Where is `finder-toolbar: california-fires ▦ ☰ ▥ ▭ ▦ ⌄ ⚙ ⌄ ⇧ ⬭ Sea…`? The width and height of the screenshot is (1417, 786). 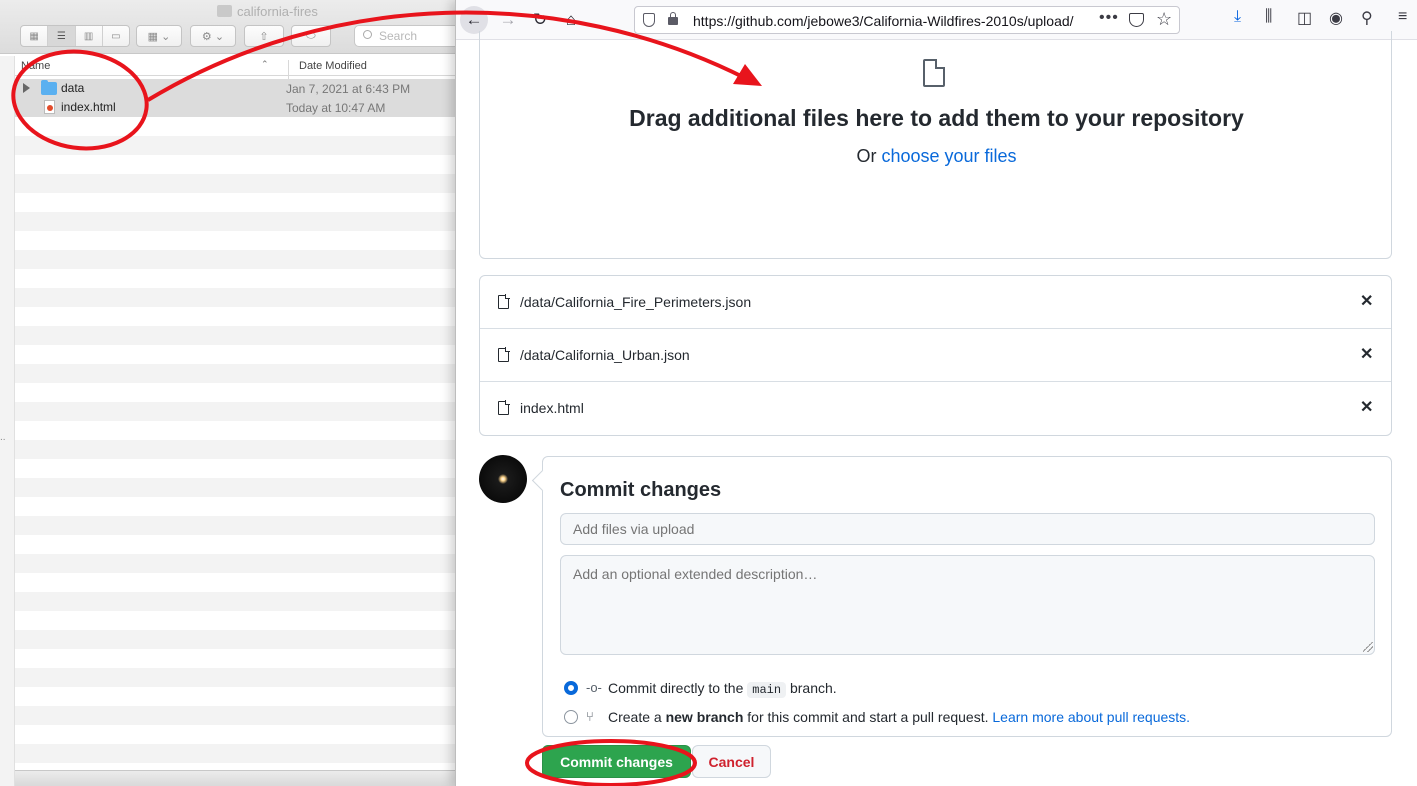
finder-toolbar: california-fires ▦ ☰ ▥ ▭ ▦ ⌄ ⚙ ⌄ ⇧ ⬭ Sea… is located at coordinates (235, 27).